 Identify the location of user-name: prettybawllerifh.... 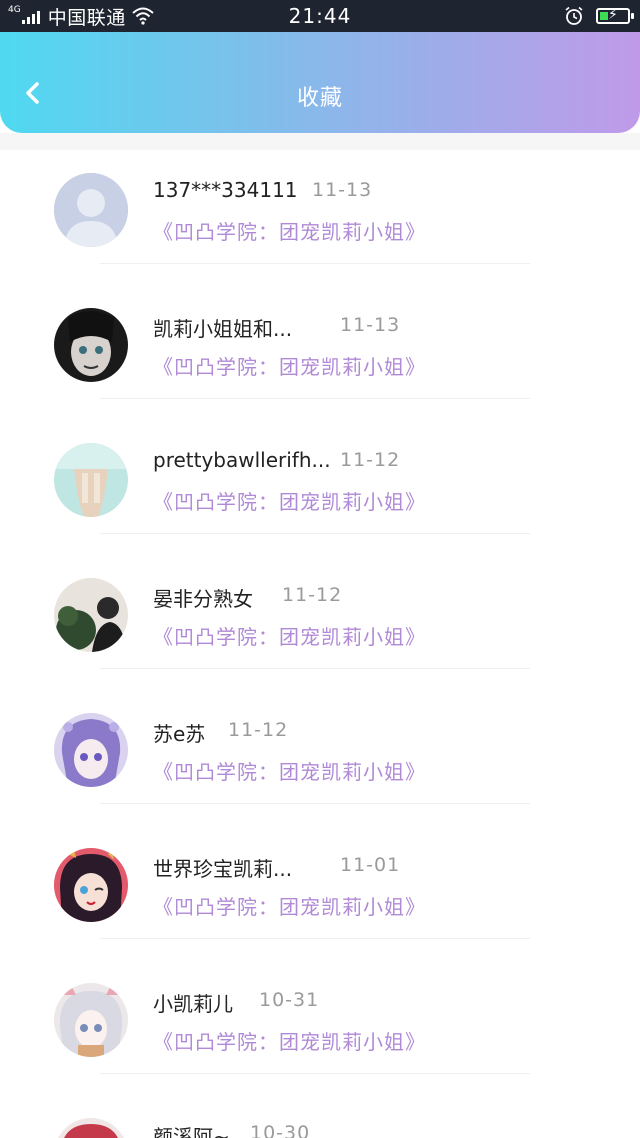
(242, 460).